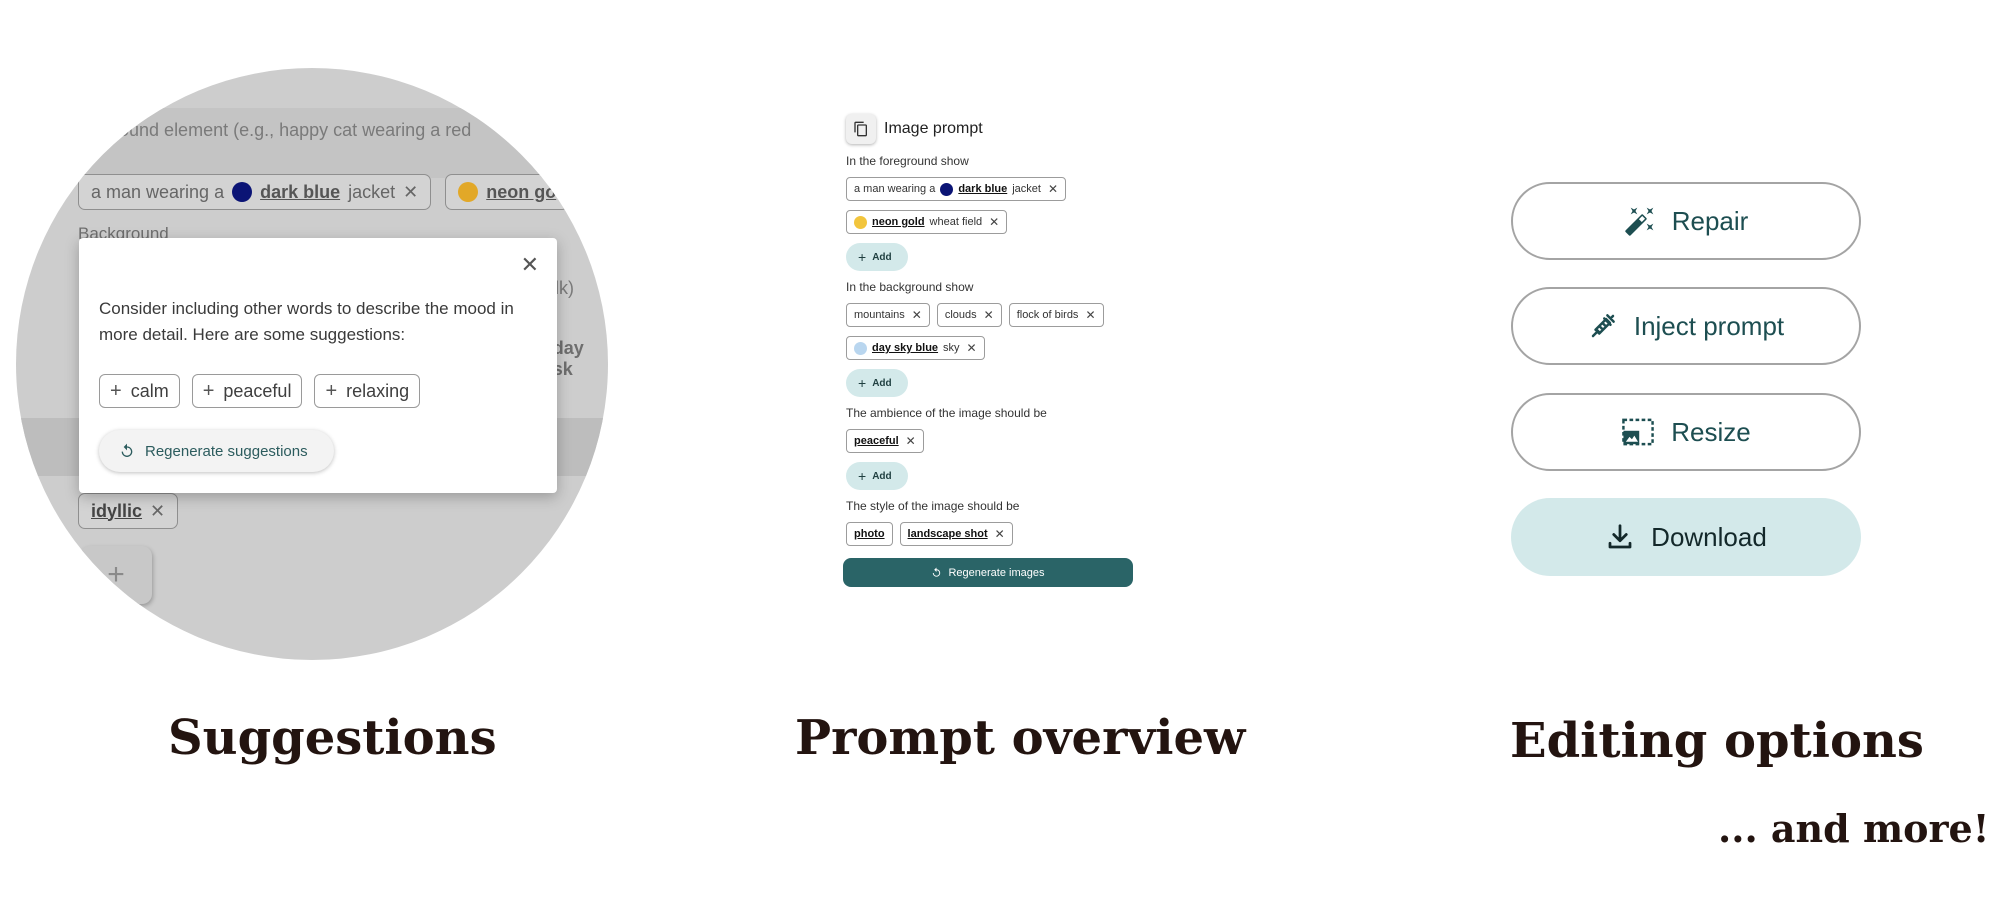 This screenshot has height=900, width=2000. What do you see at coordinates (933, 506) in the screenshot?
I see `style-label: The style of the image should be` at bounding box center [933, 506].